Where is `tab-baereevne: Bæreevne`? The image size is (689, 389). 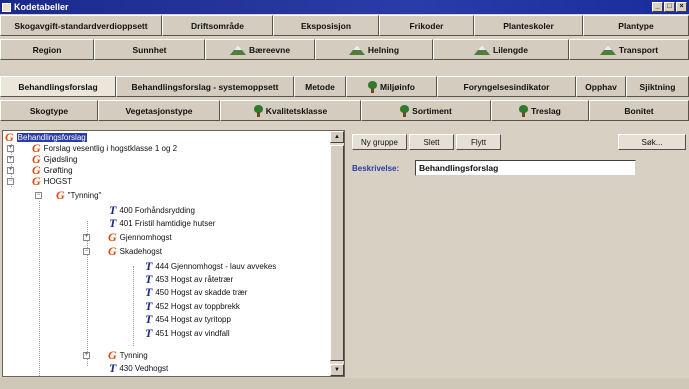
tab-baereevne: Bæreevne is located at coordinates (260, 49).